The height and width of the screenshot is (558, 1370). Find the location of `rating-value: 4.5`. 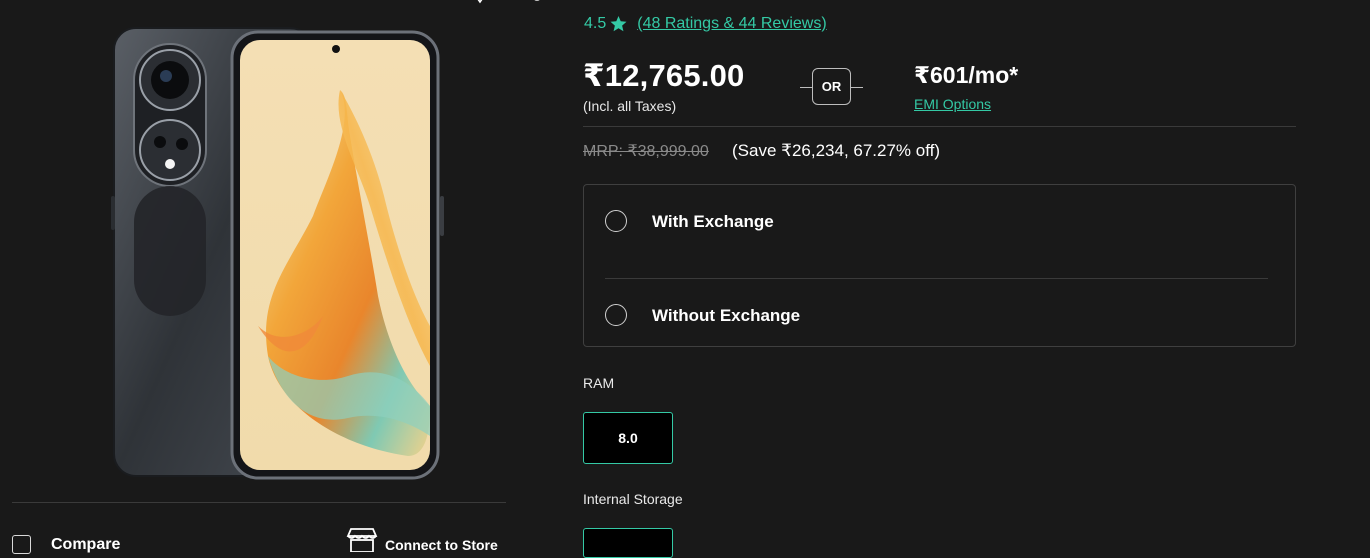

rating-value: 4.5 is located at coordinates (595, 23).